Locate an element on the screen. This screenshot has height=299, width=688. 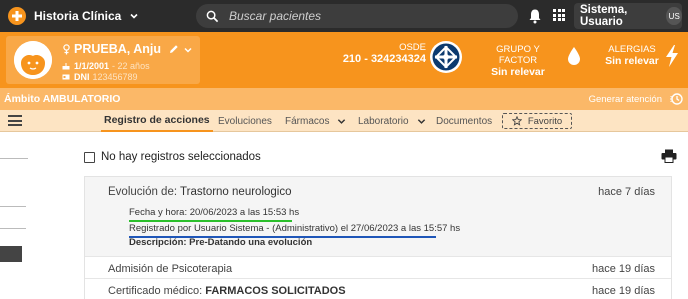
user-name: Sistema, Usuario is located at coordinates (604, 16).